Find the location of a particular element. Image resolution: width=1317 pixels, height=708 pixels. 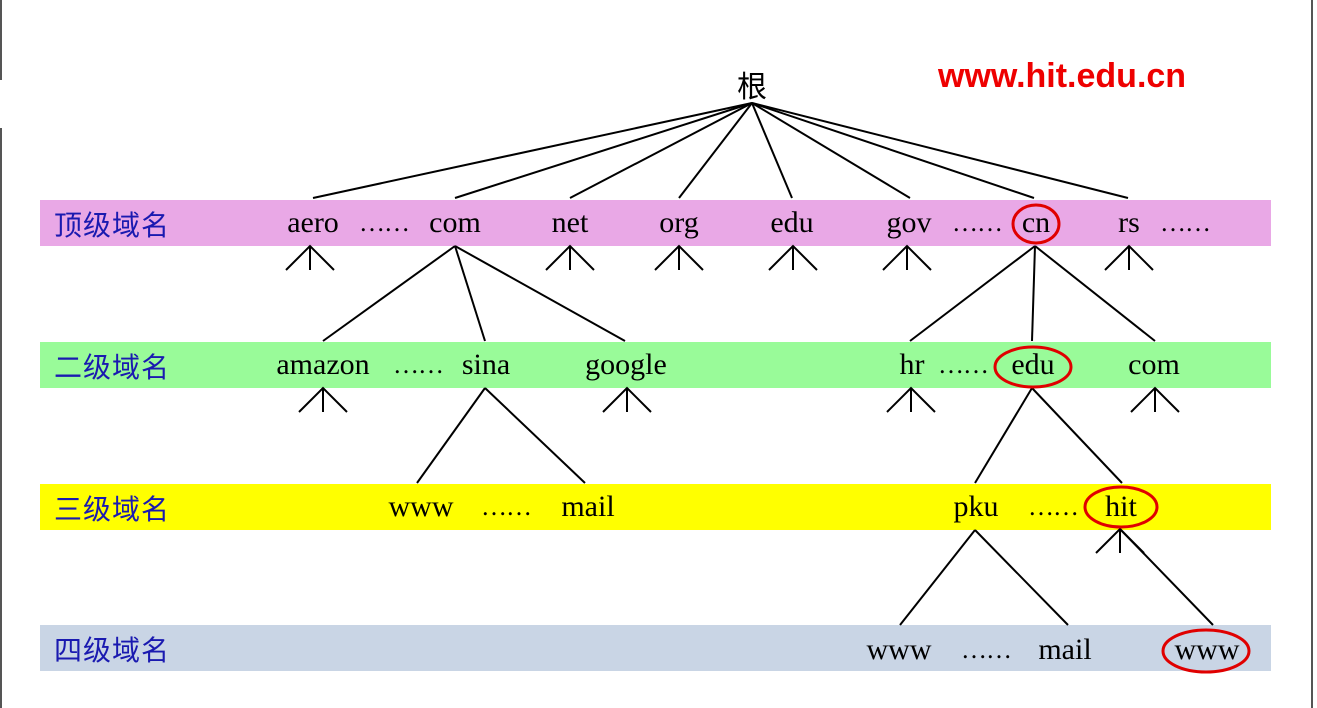

edge-root-com is located at coordinates (603, 150).